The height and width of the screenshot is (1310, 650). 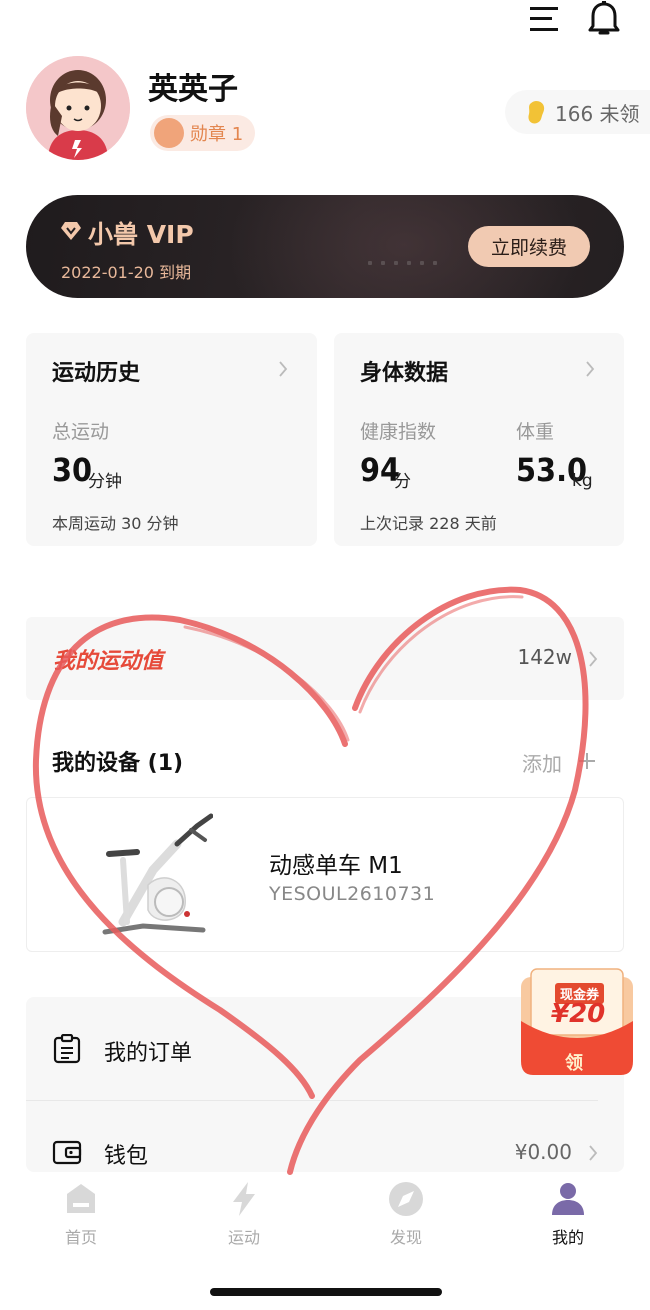 I want to click on home-icon, so click(x=81, y=1198).